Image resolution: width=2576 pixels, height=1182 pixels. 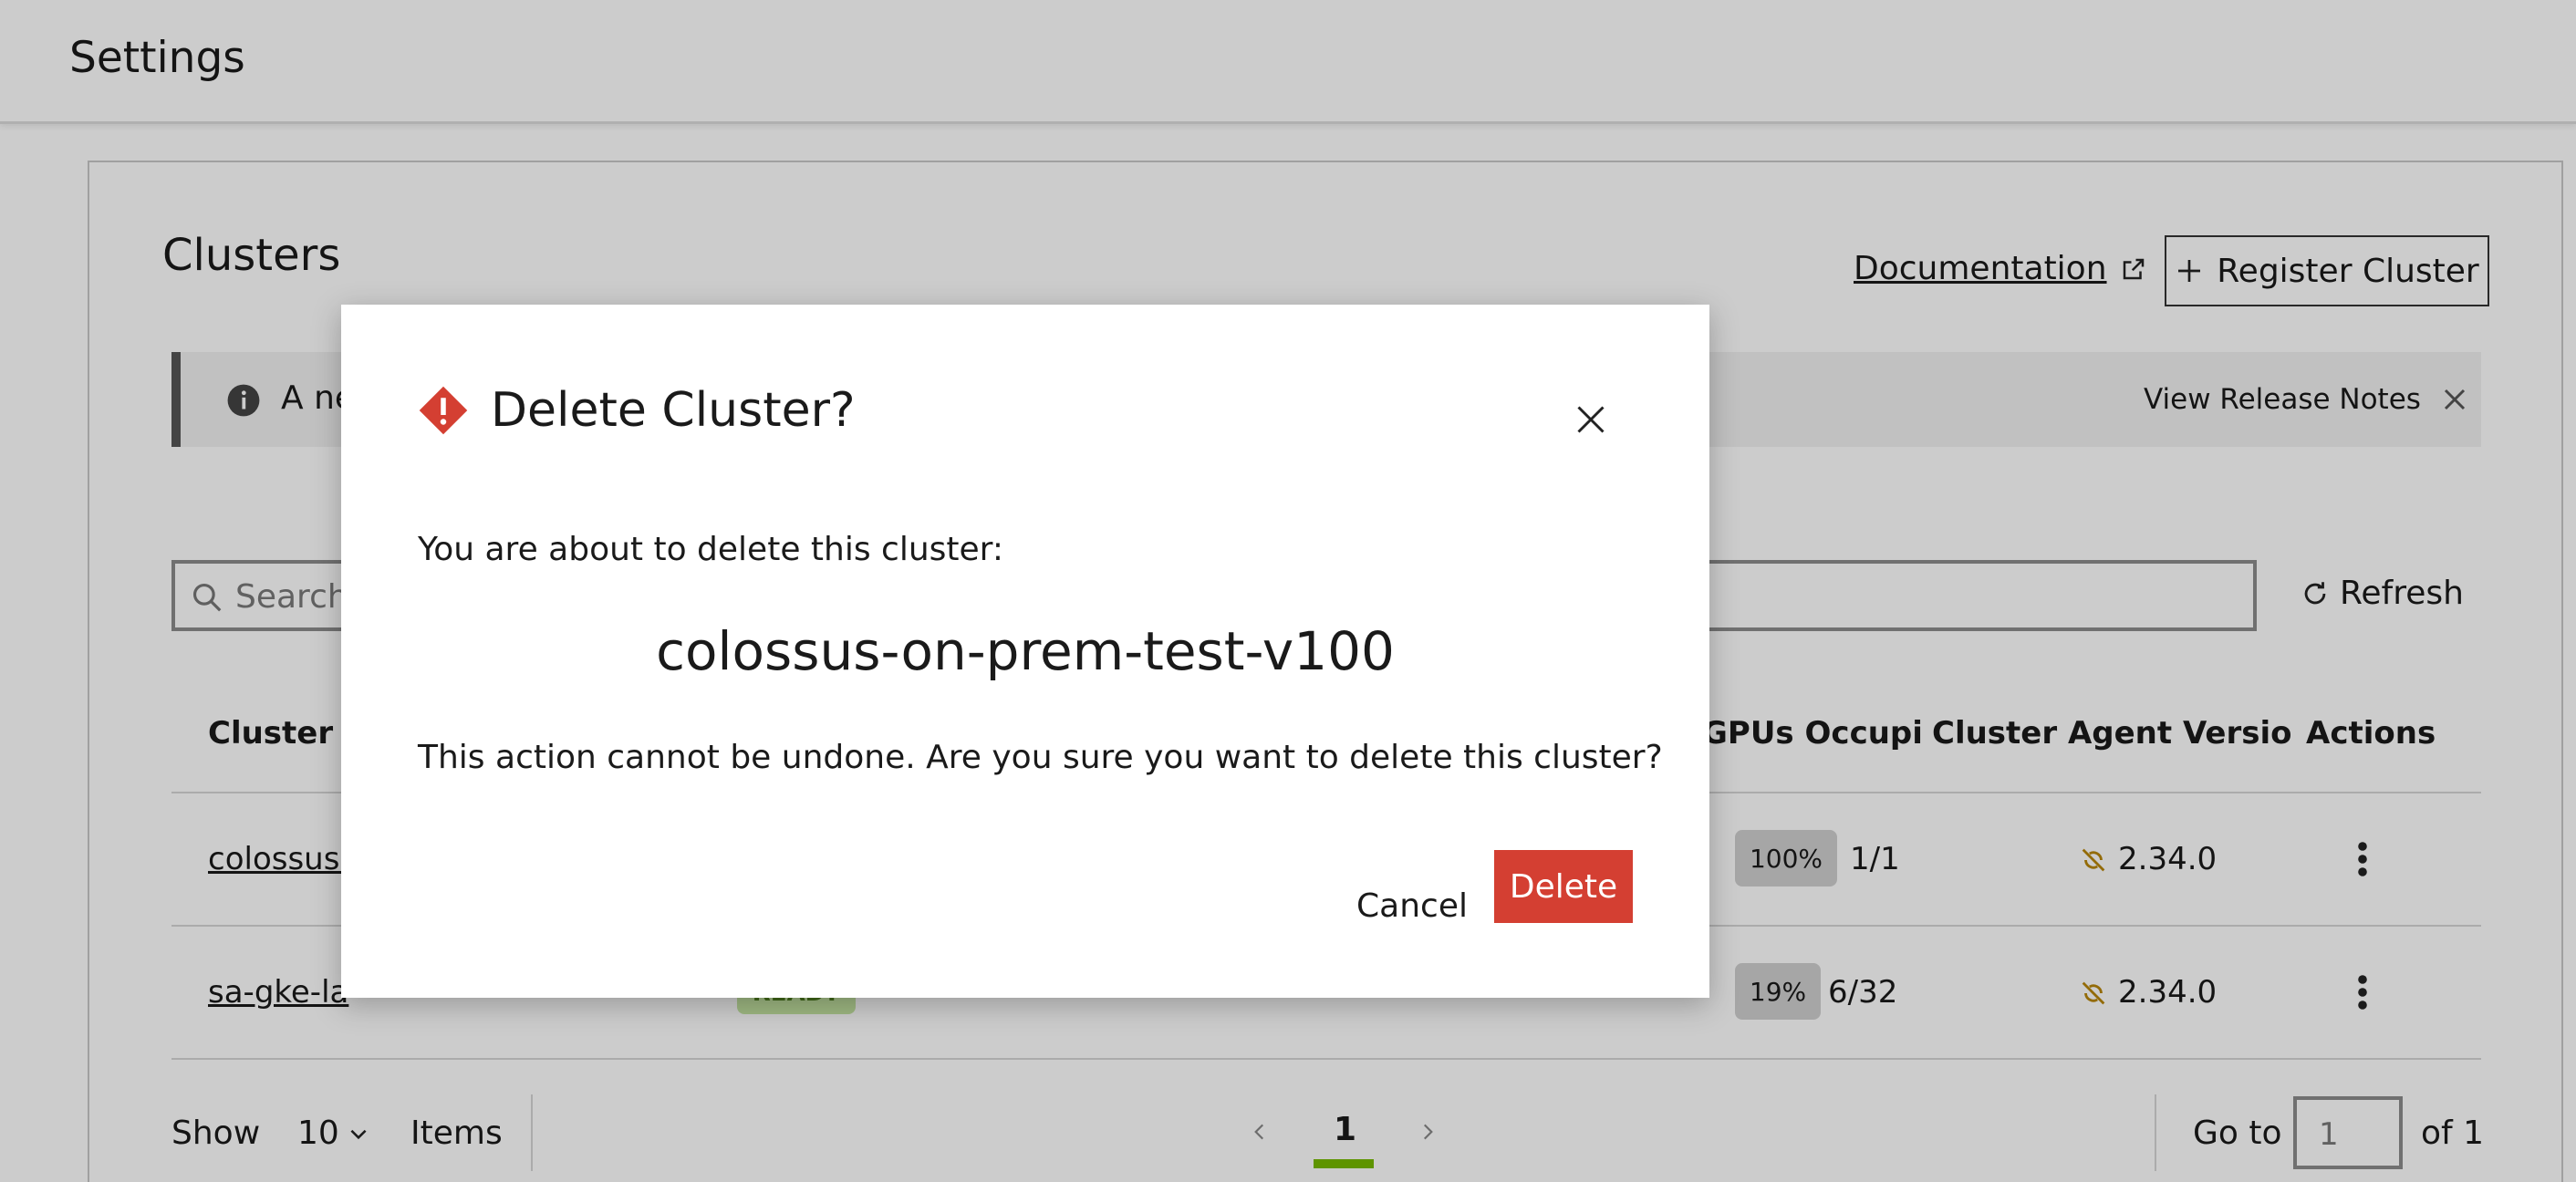 I want to click on delete-button: Delete, so click(x=1563, y=886).